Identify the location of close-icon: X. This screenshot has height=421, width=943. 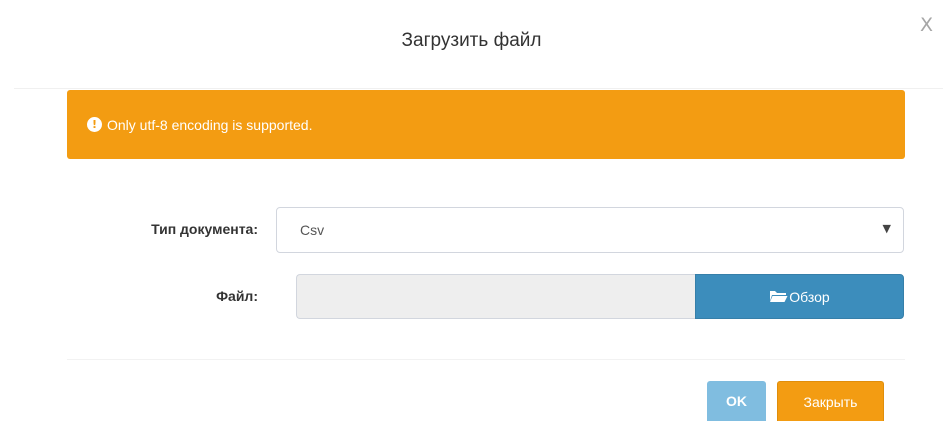
(926, 25).